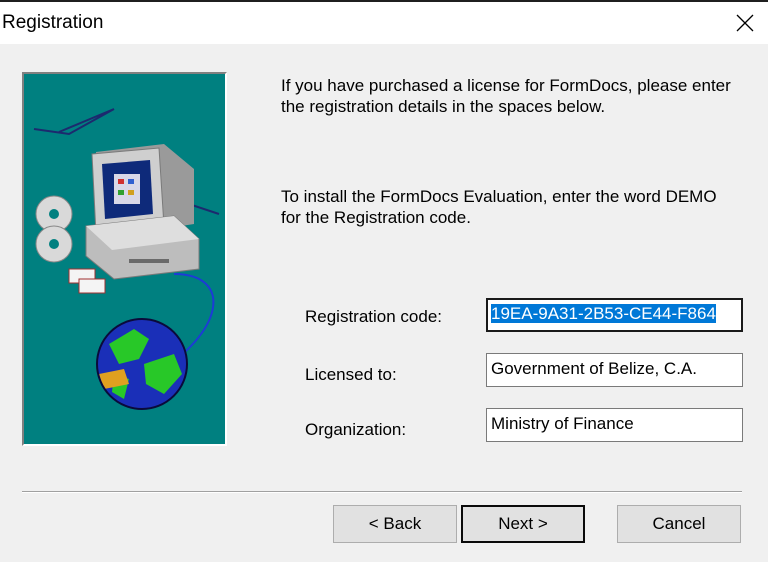 Image resolution: width=768 pixels, height=562 pixels. I want to click on organization-label: Organization:, so click(356, 429).